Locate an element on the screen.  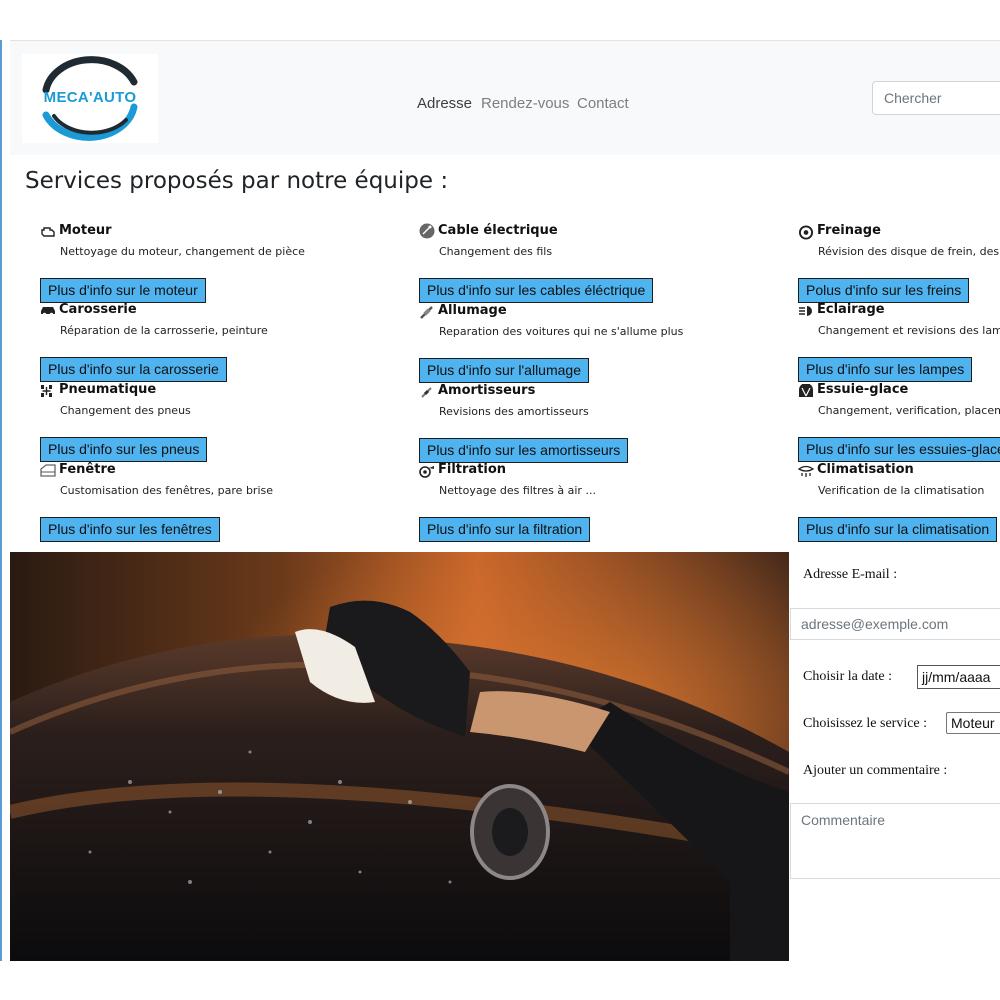
service-title: Eclairage is located at coordinates (851, 309).